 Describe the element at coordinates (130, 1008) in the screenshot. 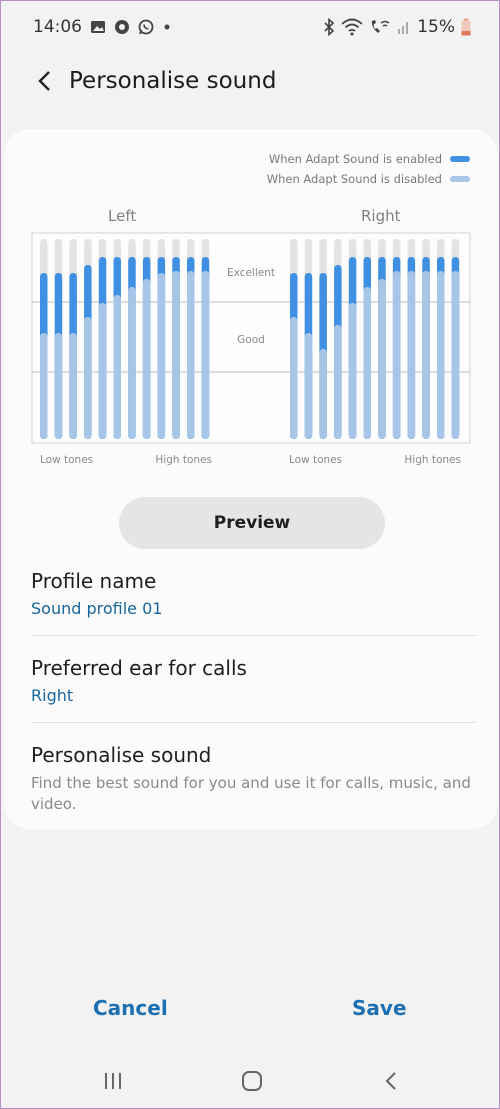

I see `cancel-button: Cancel` at that location.